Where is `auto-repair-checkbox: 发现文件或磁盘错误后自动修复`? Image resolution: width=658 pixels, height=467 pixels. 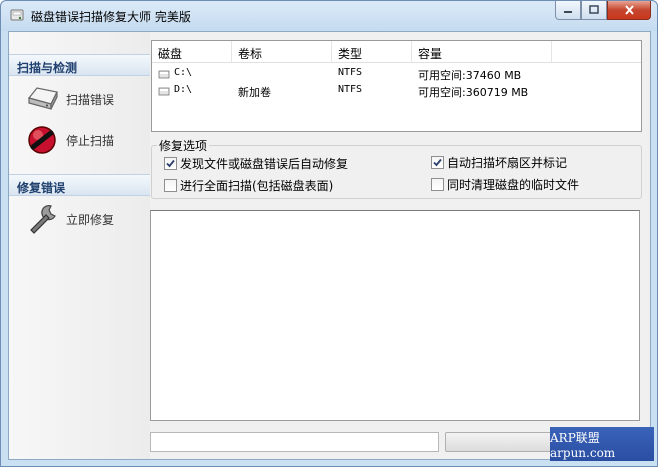 auto-repair-checkbox: 发现文件或磁盘错误后自动修复 is located at coordinates (256, 163).